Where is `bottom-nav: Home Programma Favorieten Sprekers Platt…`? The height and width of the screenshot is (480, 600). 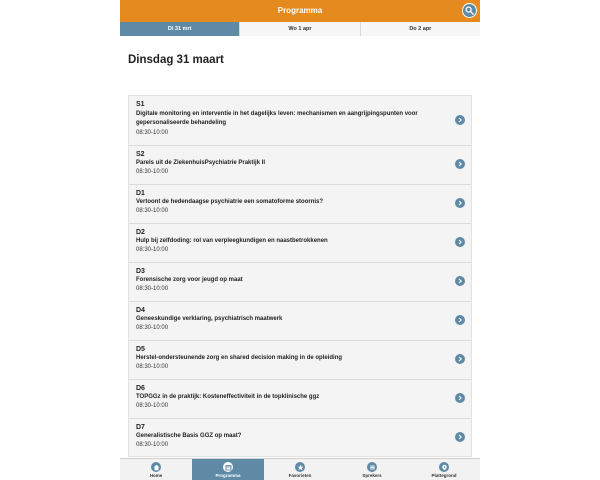 bottom-nav: Home Programma Favorieten Sprekers Platt… is located at coordinates (300, 469).